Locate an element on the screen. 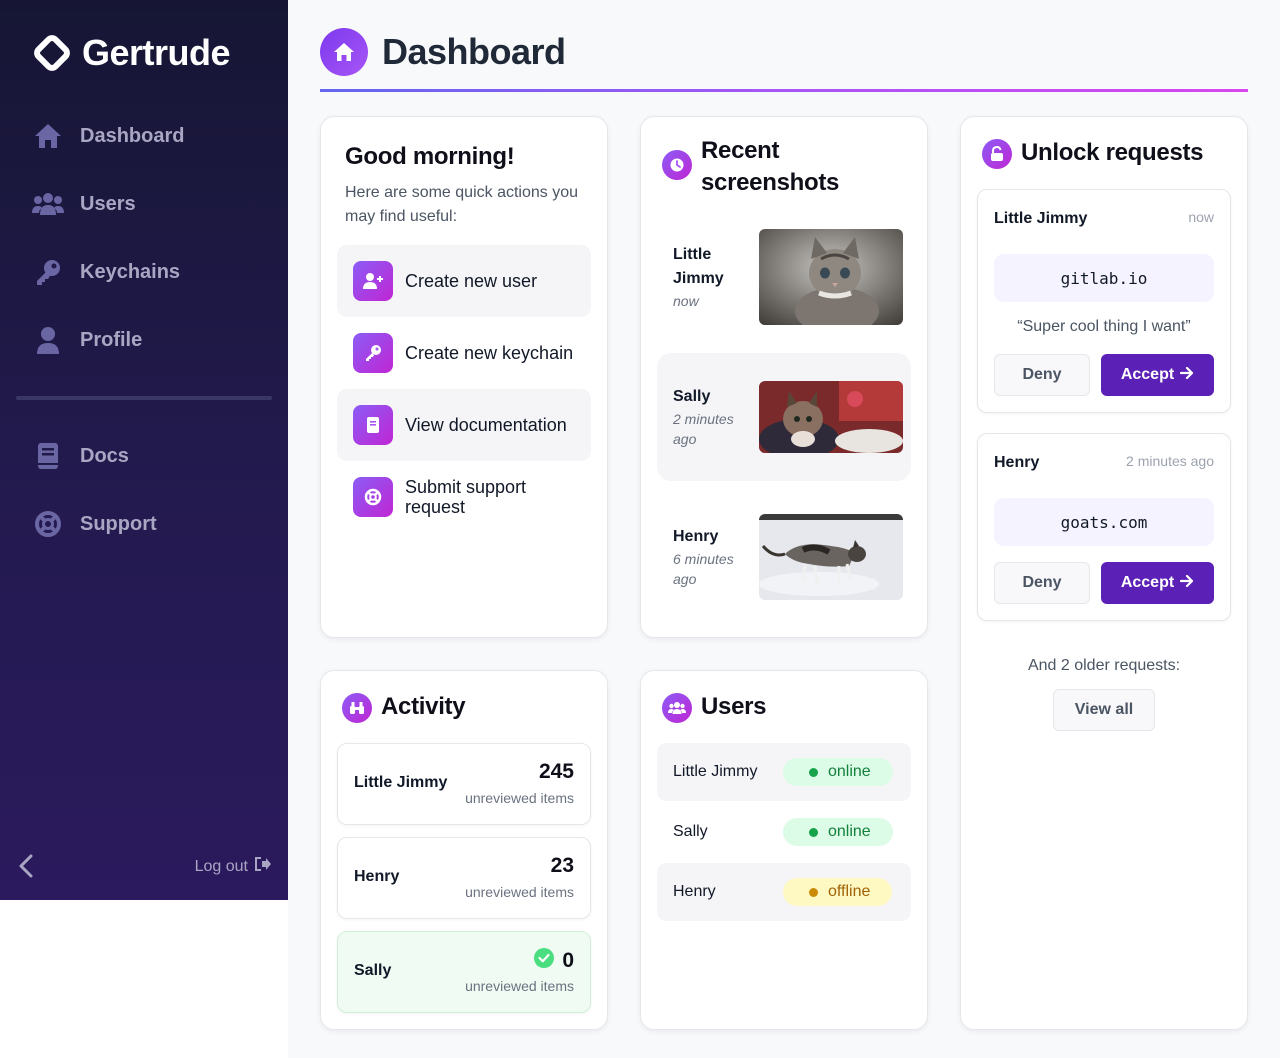  sidebar-item-profile: Profile is located at coordinates (87, 340).